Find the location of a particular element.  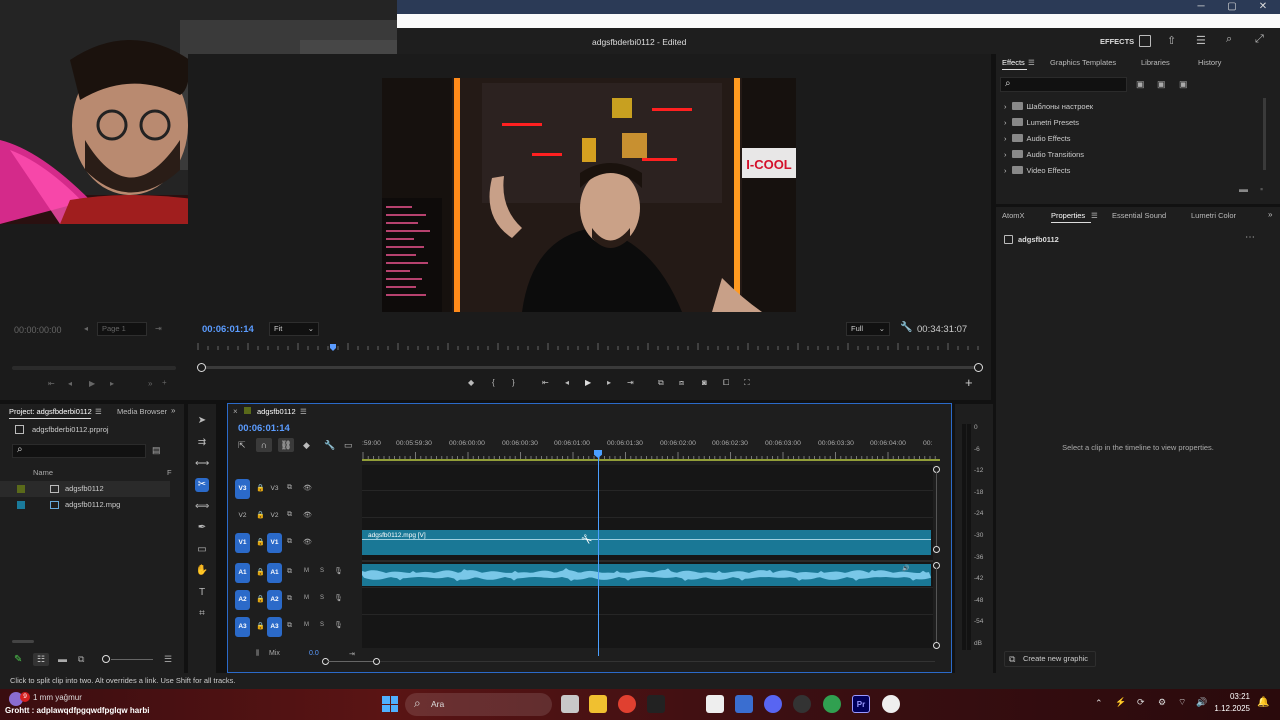

horizontal-scrollbar is located at coordinates (657, 661).